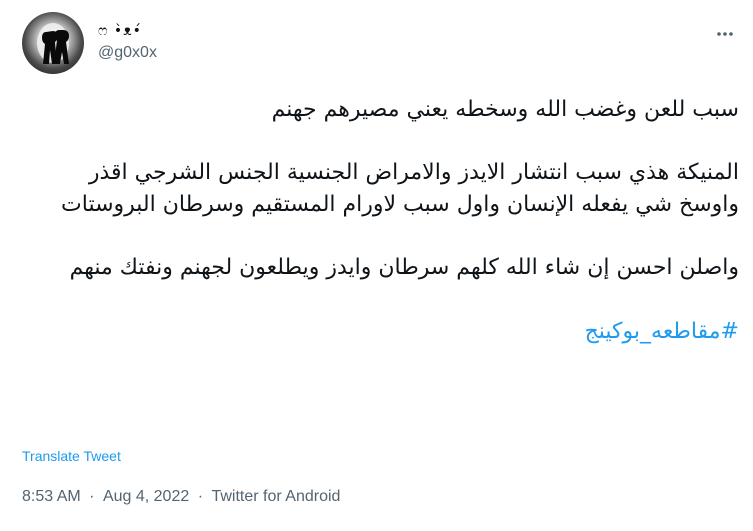  What do you see at coordinates (51, 496) in the screenshot?
I see `tweet-time: 8:53 AM` at bounding box center [51, 496].